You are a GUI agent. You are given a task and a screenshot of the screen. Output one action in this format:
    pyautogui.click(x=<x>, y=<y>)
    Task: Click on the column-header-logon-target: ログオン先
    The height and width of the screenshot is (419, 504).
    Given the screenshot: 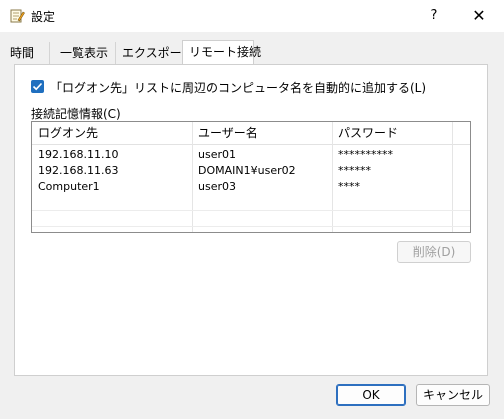 What is the action you would take?
    pyautogui.click(x=112, y=133)
    